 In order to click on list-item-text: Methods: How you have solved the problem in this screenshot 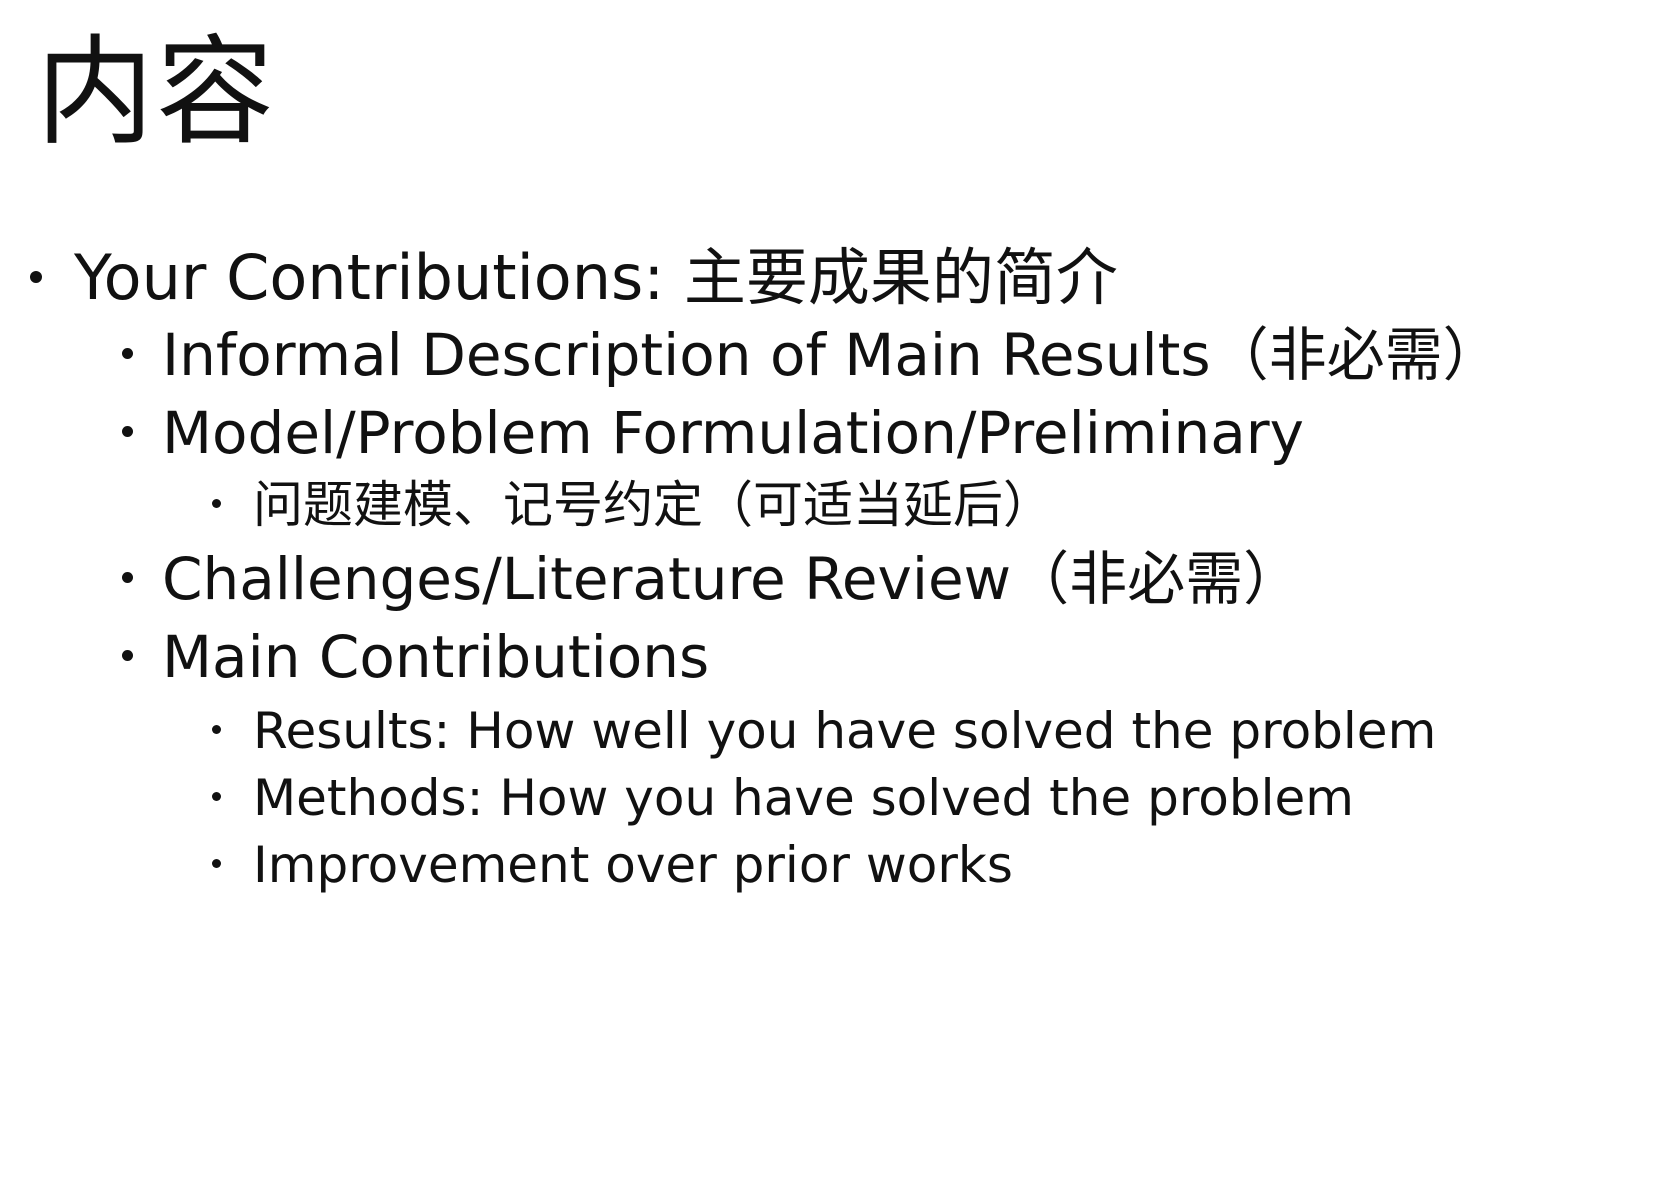, I will do `click(803, 798)`.